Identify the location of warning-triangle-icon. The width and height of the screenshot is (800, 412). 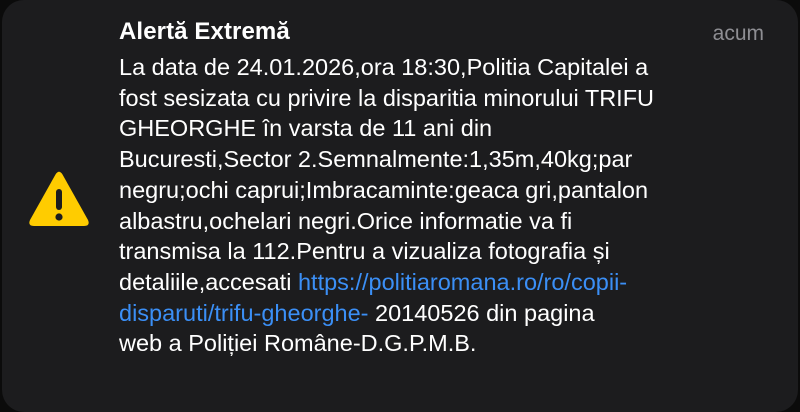
(59, 199).